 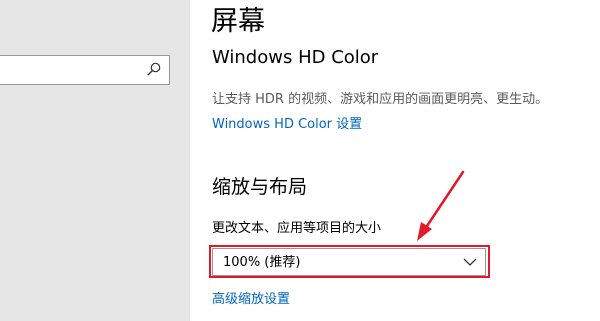 I want to click on search-box, so click(x=85, y=70).